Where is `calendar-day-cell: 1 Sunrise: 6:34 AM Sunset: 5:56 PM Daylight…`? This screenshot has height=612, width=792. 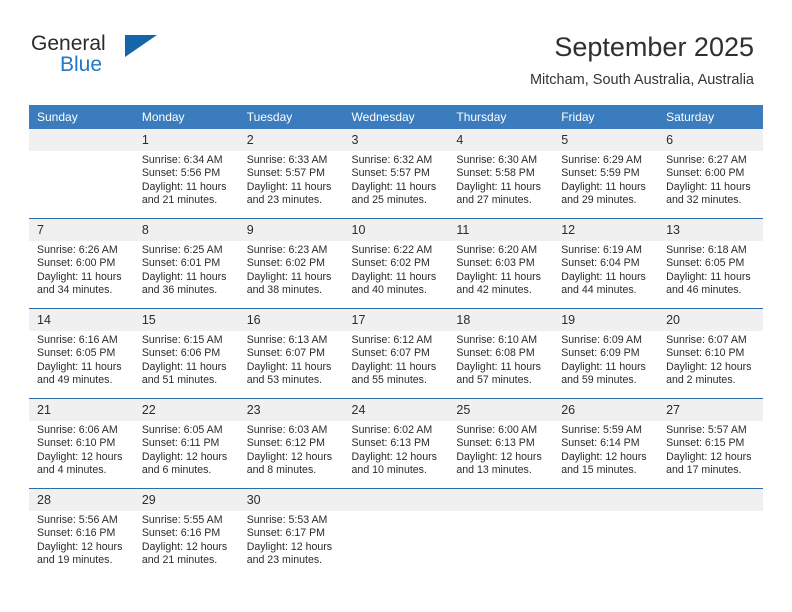 calendar-day-cell: 1 Sunrise: 6:34 AM Sunset: 5:56 PM Daylight… is located at coordinates (186, 174).